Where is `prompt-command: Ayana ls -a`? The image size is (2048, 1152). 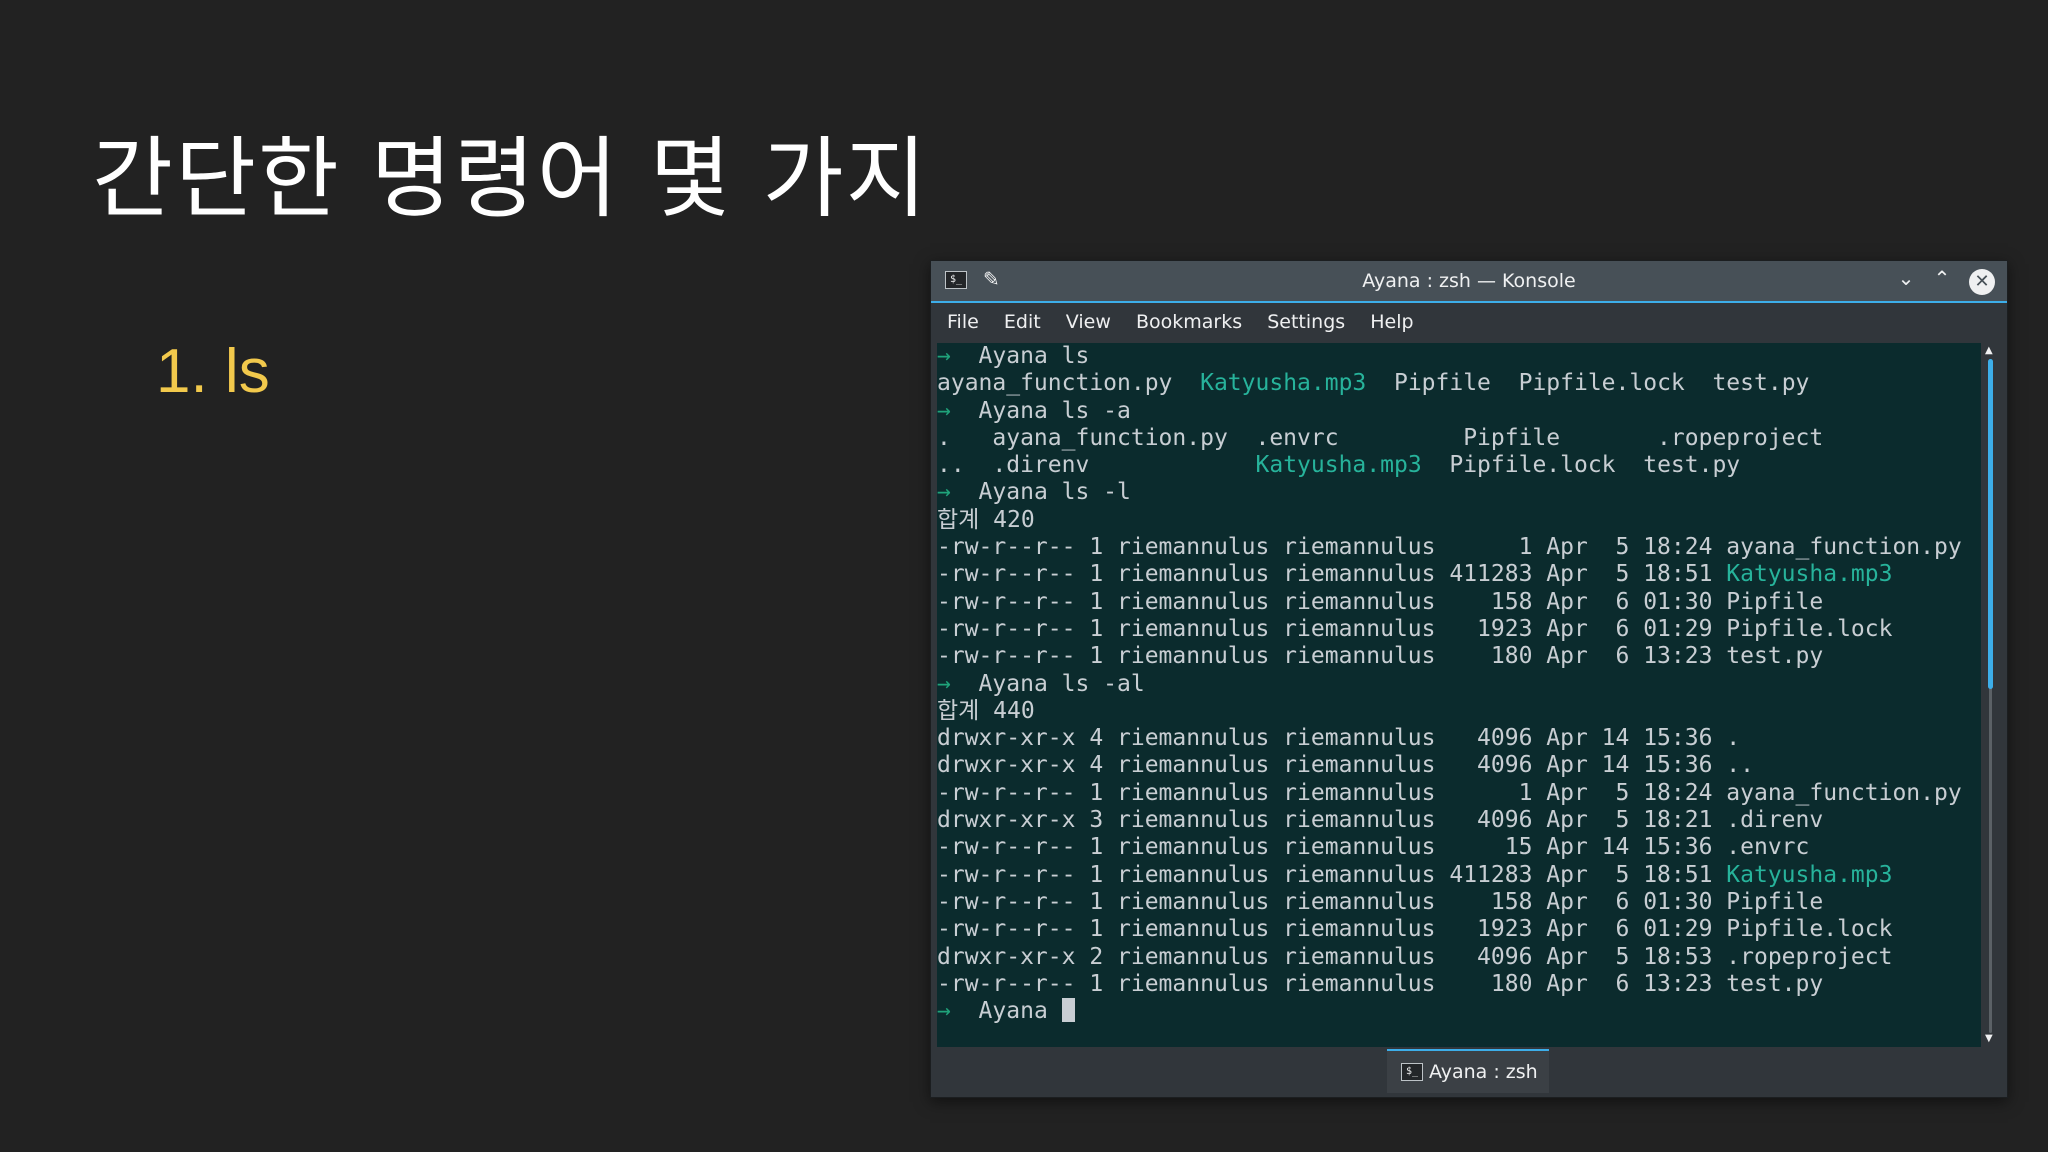 prompt-command: Ayana ls -a is located at coordinates (1040, 410).